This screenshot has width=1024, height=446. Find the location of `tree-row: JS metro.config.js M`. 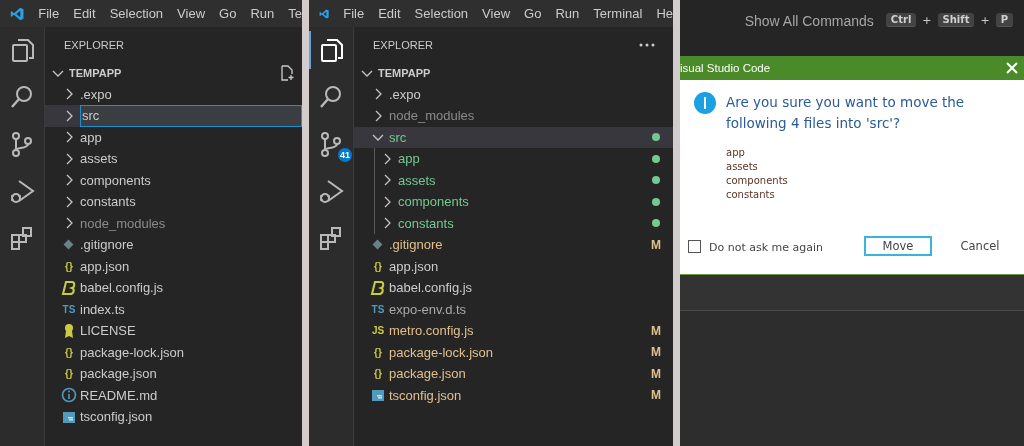

tree-row: JS metro.config.js M is located at coordinates (513, 331).